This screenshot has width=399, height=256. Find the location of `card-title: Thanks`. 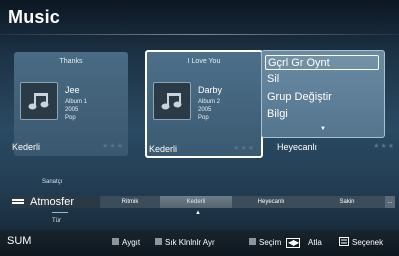

card-title: Thanks is located at coordinates (71, 61).